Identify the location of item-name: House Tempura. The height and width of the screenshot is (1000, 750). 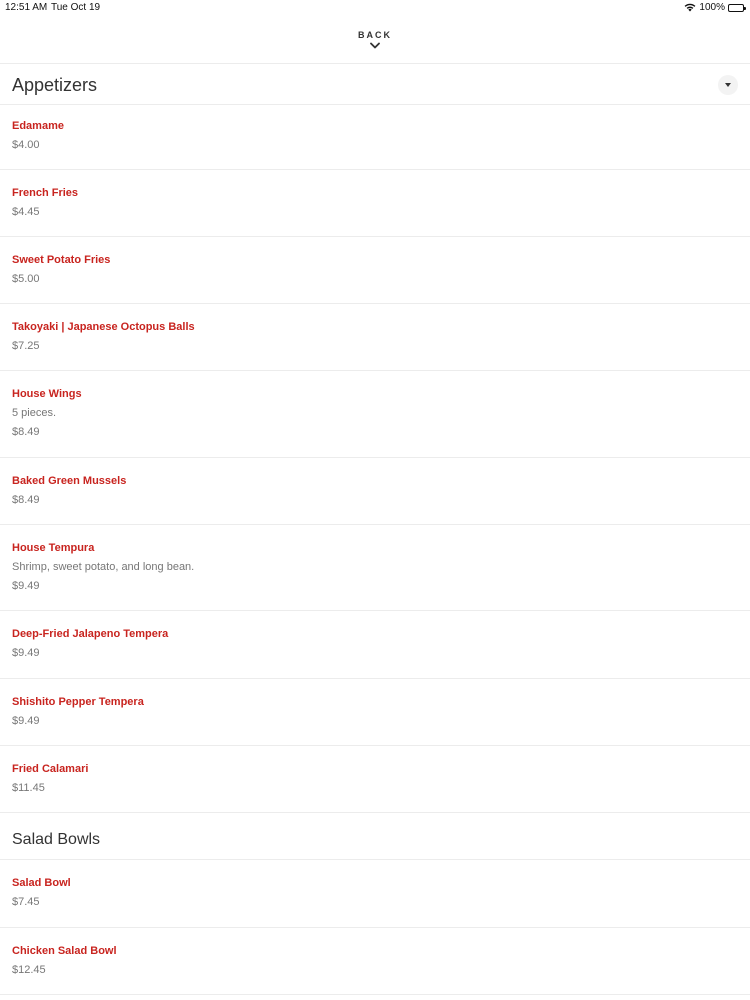
(53, 548).